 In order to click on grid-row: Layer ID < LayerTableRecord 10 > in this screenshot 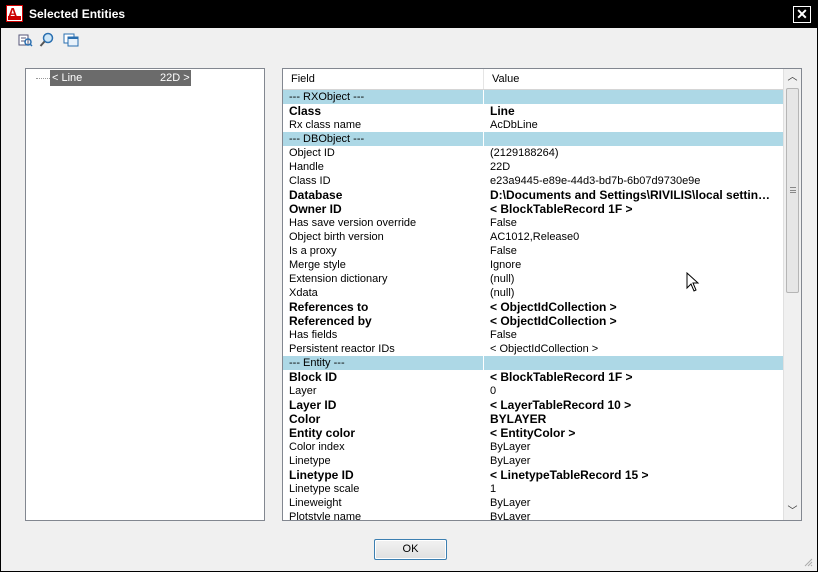, I will do `click(533, 405)`.